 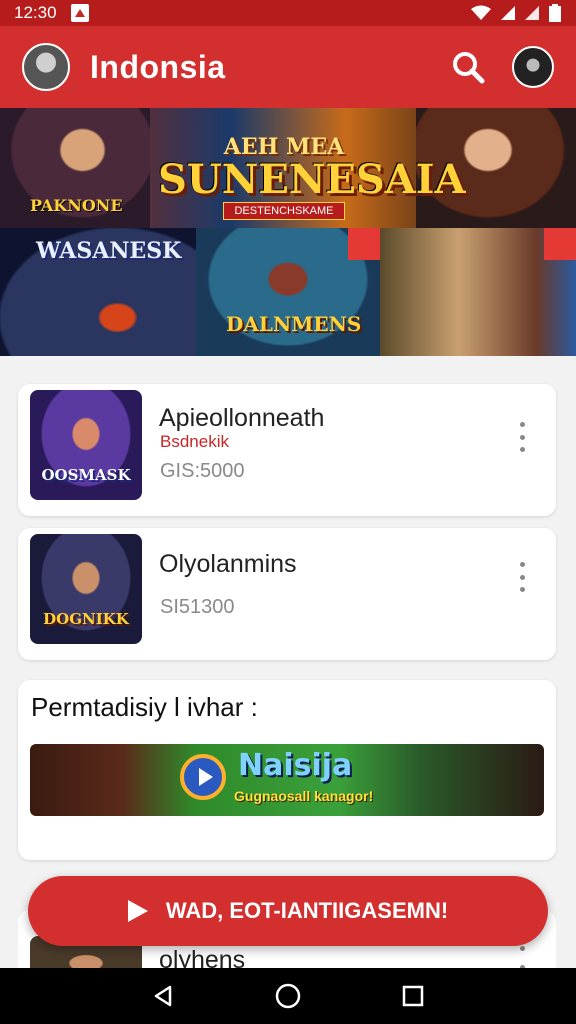 What do you see at coordinates (98, 292) in the screenshot?
I see `featured-tile: WASANESK` at bounding box center [98, 292].